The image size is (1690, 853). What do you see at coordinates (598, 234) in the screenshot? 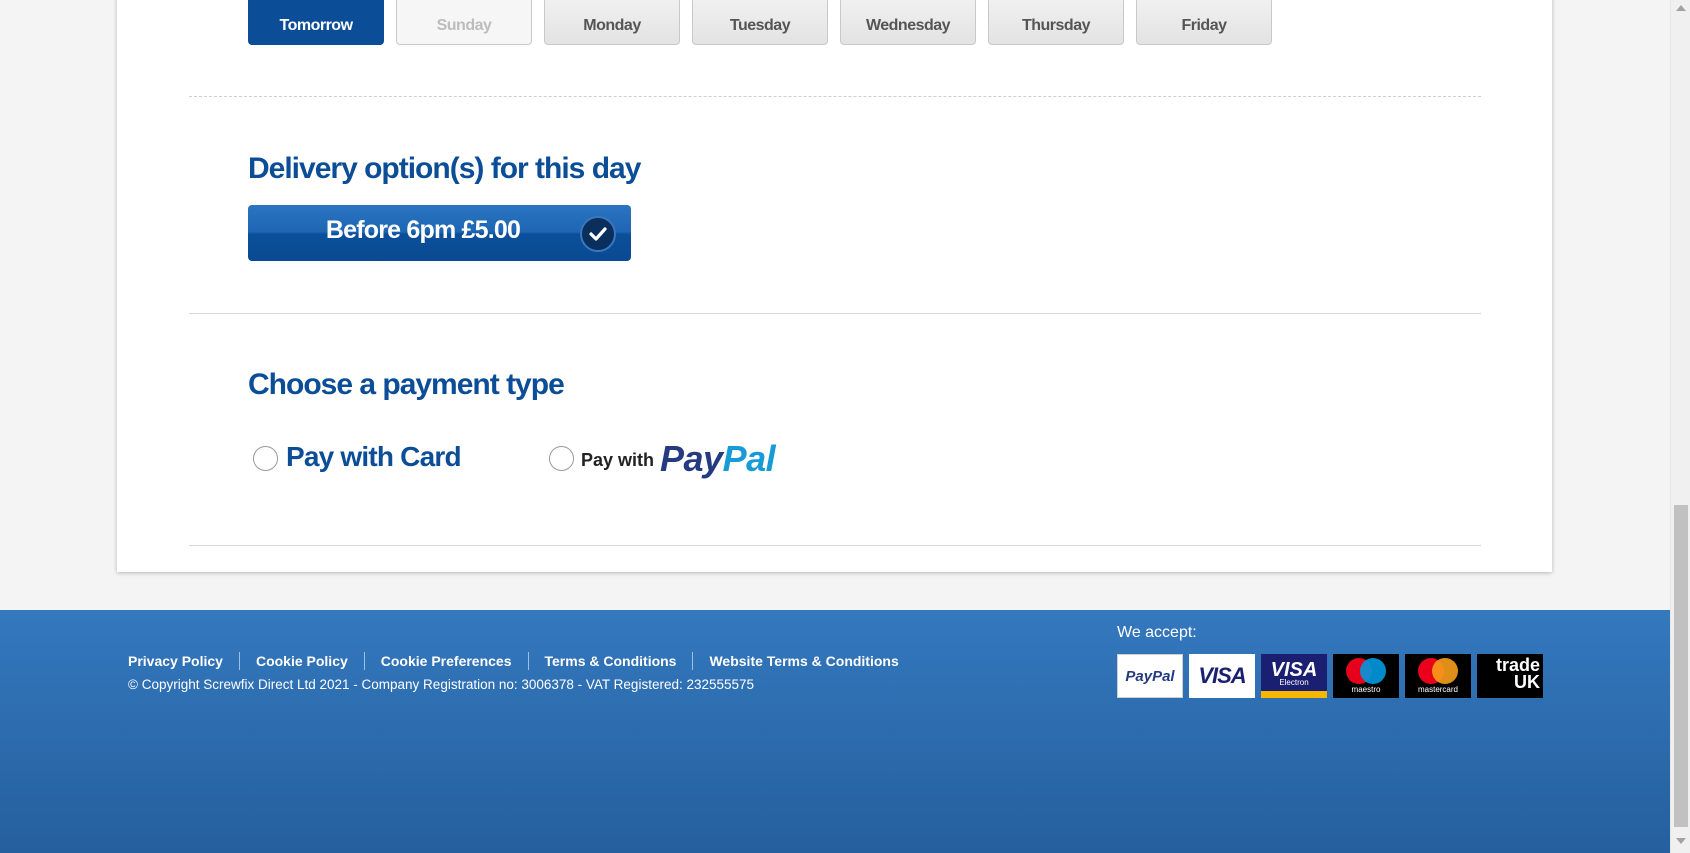
I see `check-icon` at bounding box center [598, 234].